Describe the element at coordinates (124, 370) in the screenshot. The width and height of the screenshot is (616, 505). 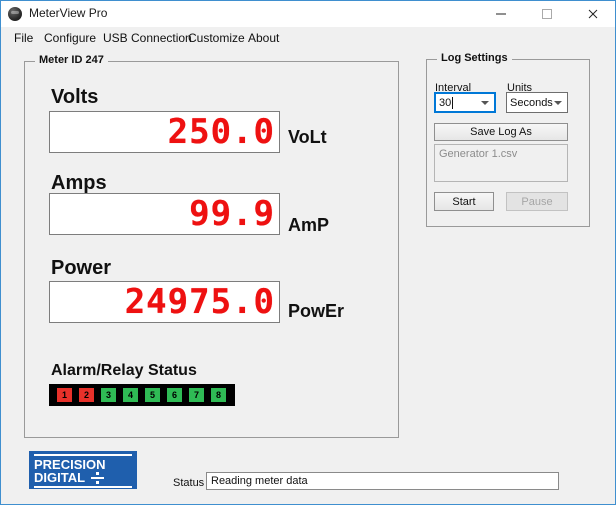
I see `alarm-relay-status-label: Alarm/Relay Status` at that location.